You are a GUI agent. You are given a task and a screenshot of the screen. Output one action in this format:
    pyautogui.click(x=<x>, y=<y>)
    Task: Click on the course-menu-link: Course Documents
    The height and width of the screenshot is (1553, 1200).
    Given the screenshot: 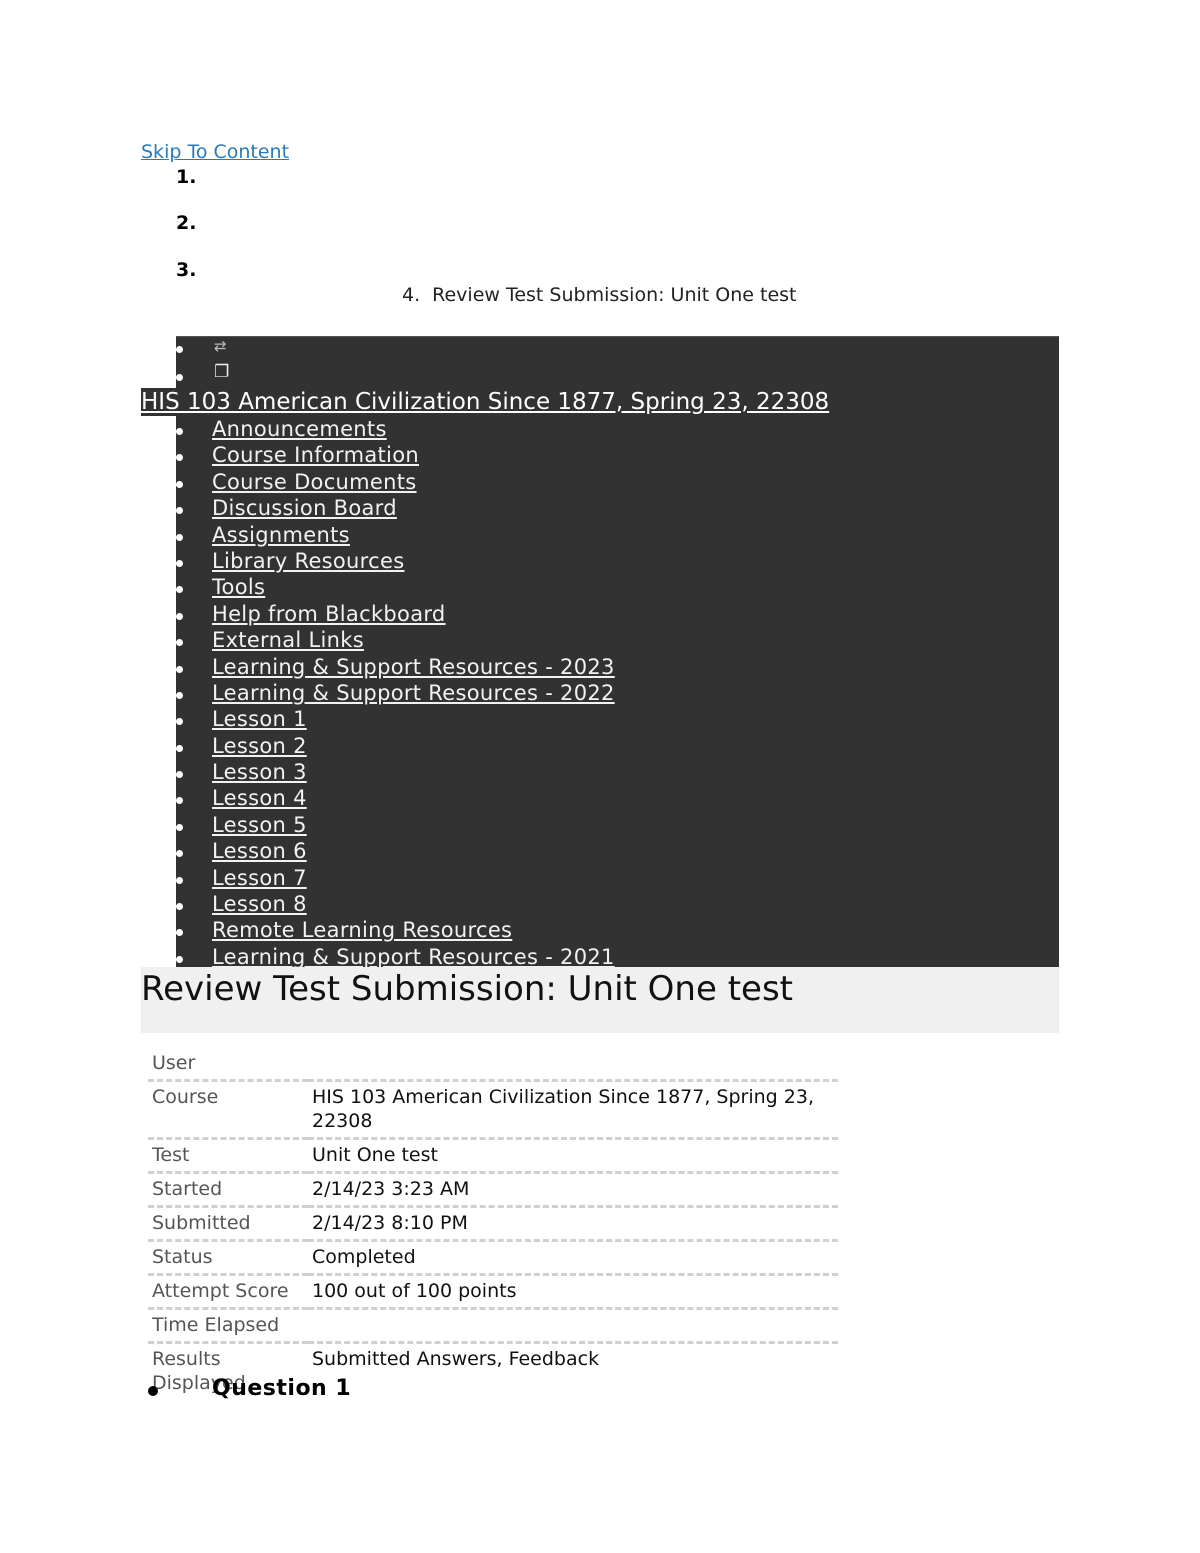 What is the action you would take?
    pyautogui.click(x=314, y=482)
    